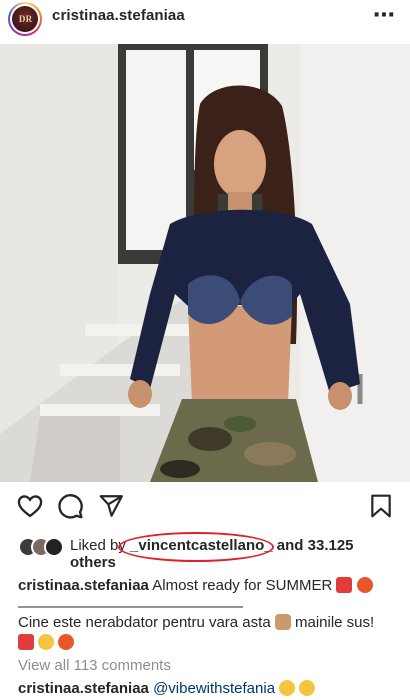  I want to click on caption-line2-suffix: mainile sus!, so click(335, 622).